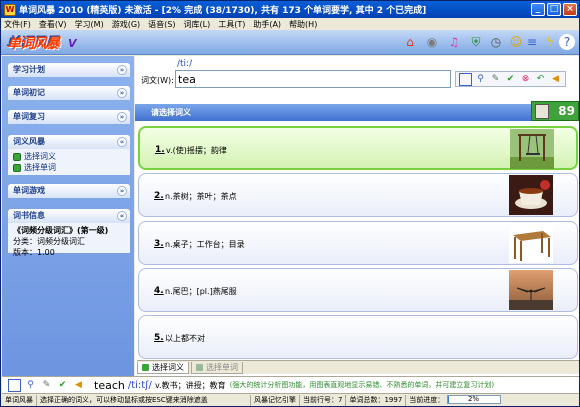 The width and height of the screenshot is (580, 407). What do you see at coordinates (554, 9) in the screenshot?
I see `maximize-button: □` at bounding box center [554, 9].